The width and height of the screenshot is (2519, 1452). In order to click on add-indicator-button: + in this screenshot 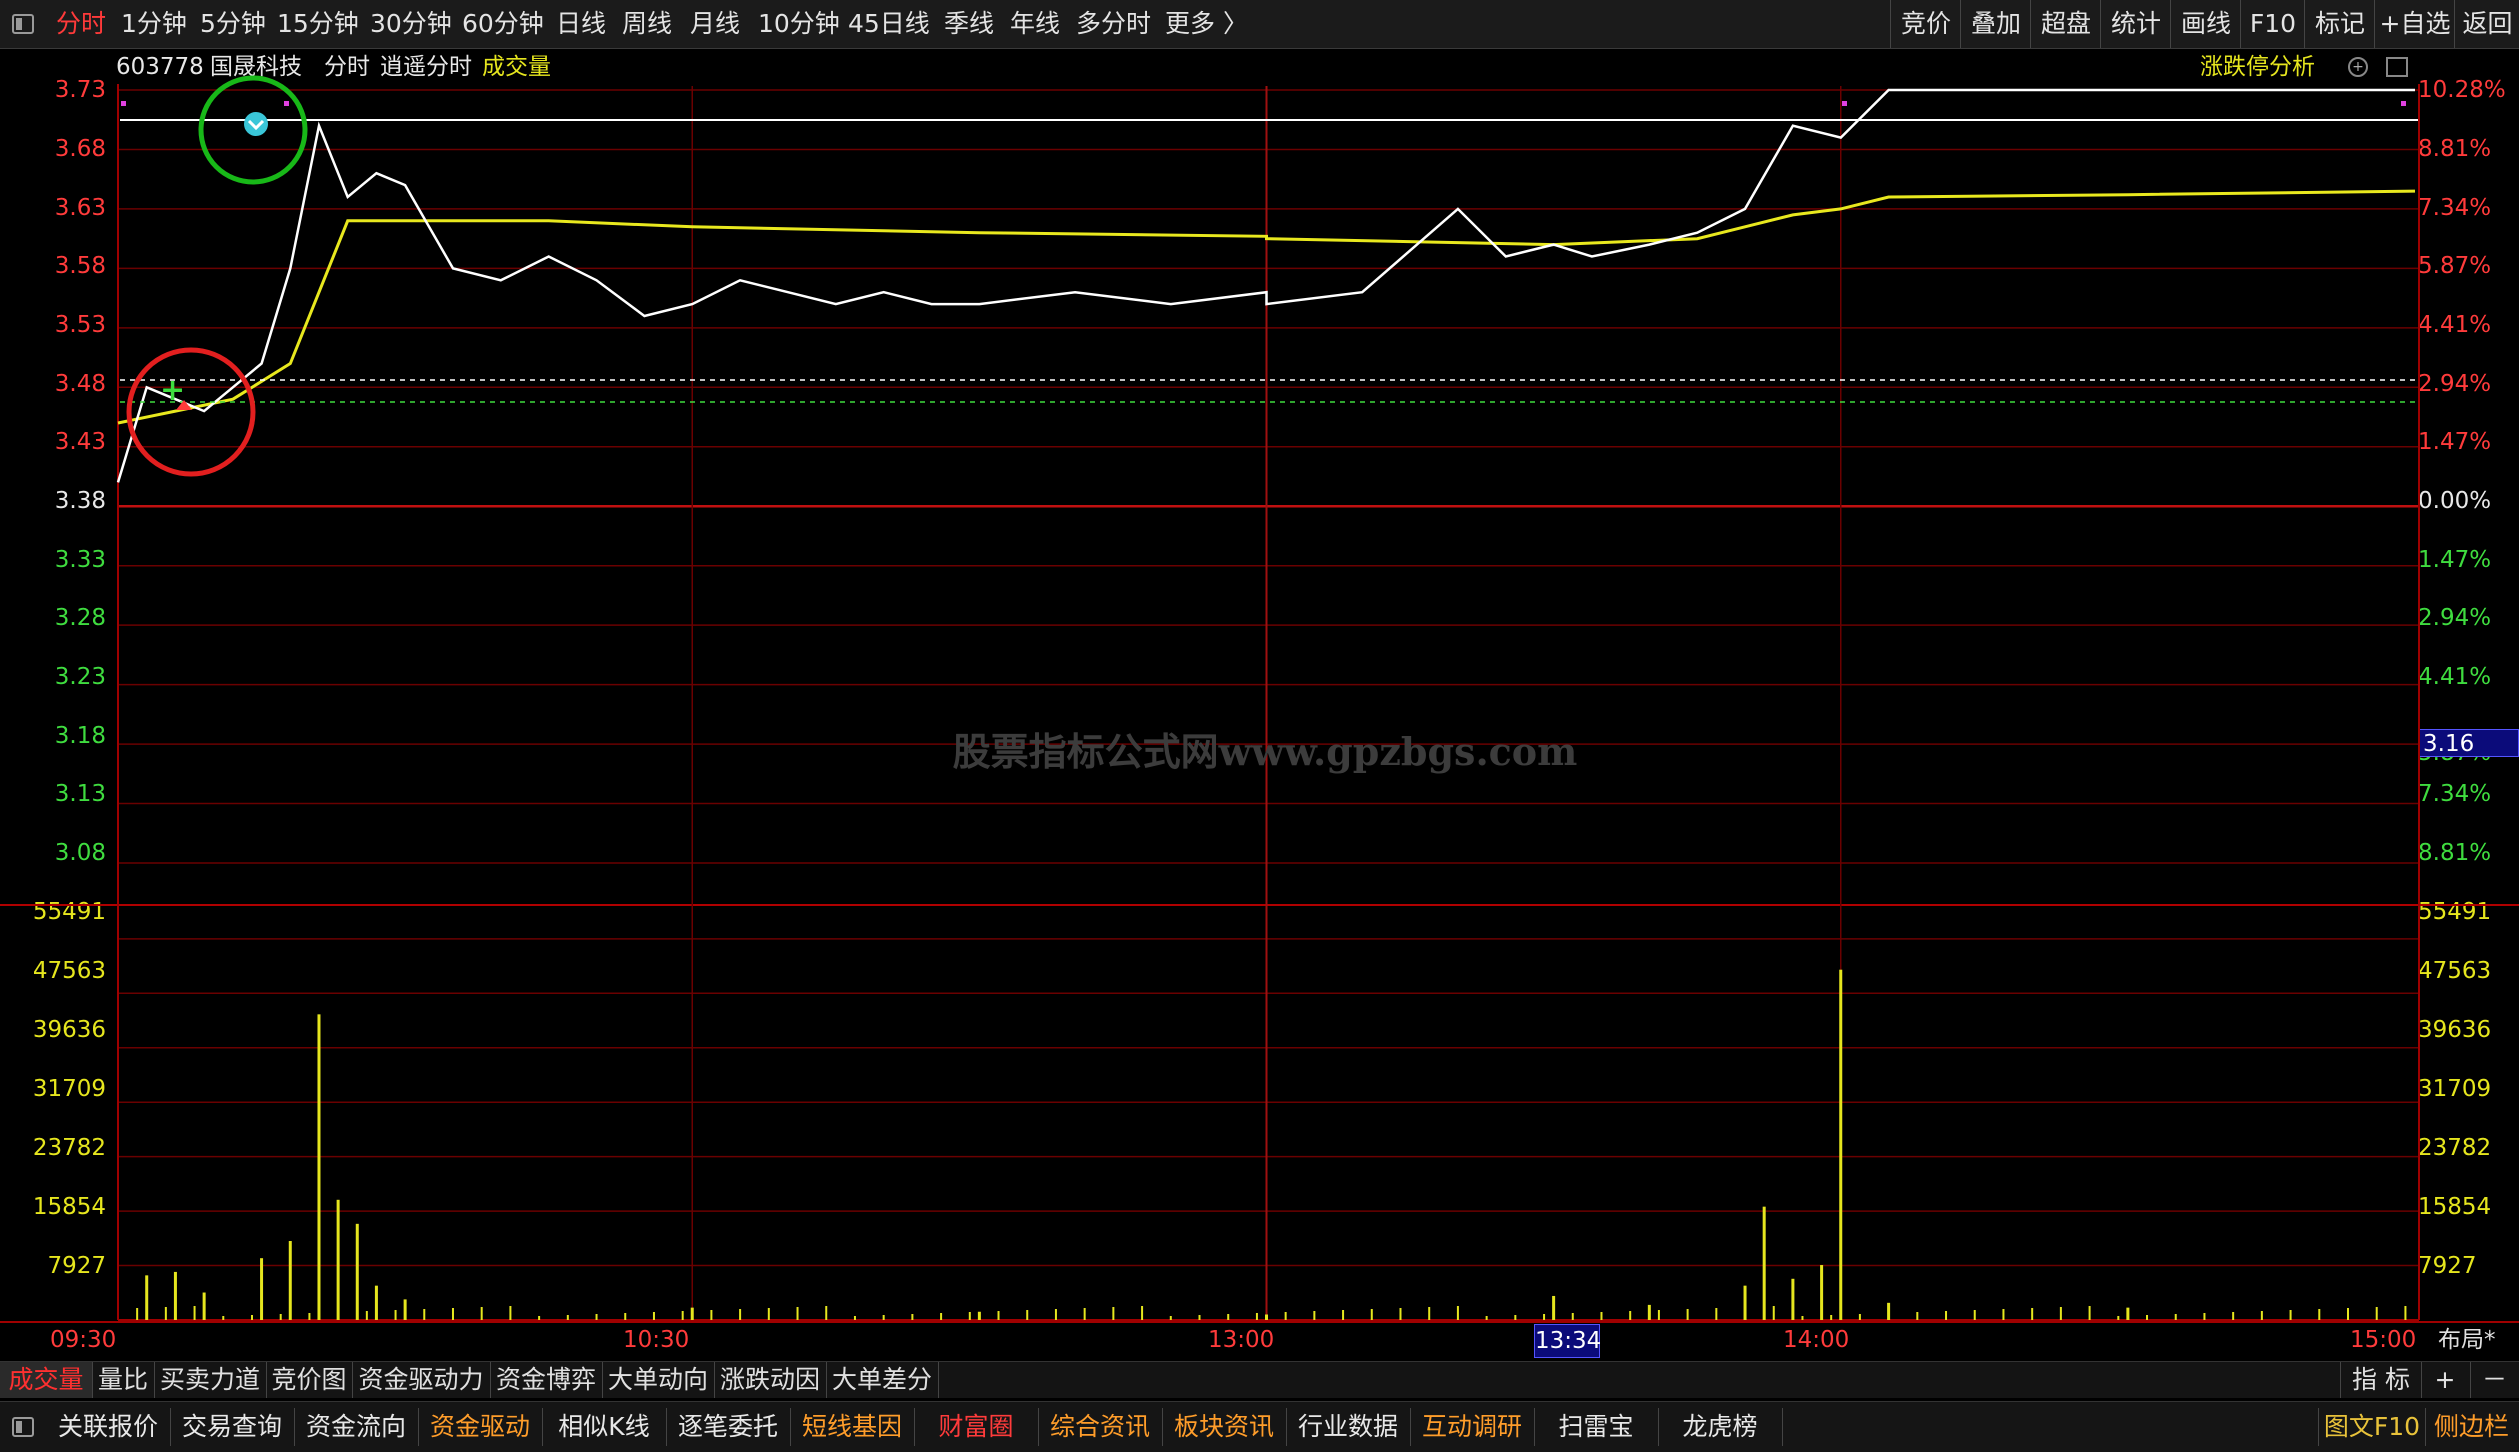, I will do `click(2445, 1380)`.